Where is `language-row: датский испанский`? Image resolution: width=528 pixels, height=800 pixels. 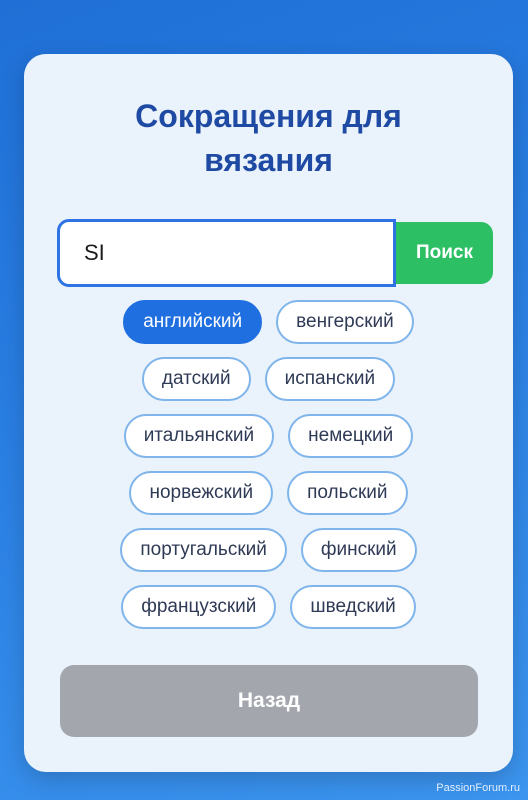
language-row: датский испанский is located at coordinates (268, 379).